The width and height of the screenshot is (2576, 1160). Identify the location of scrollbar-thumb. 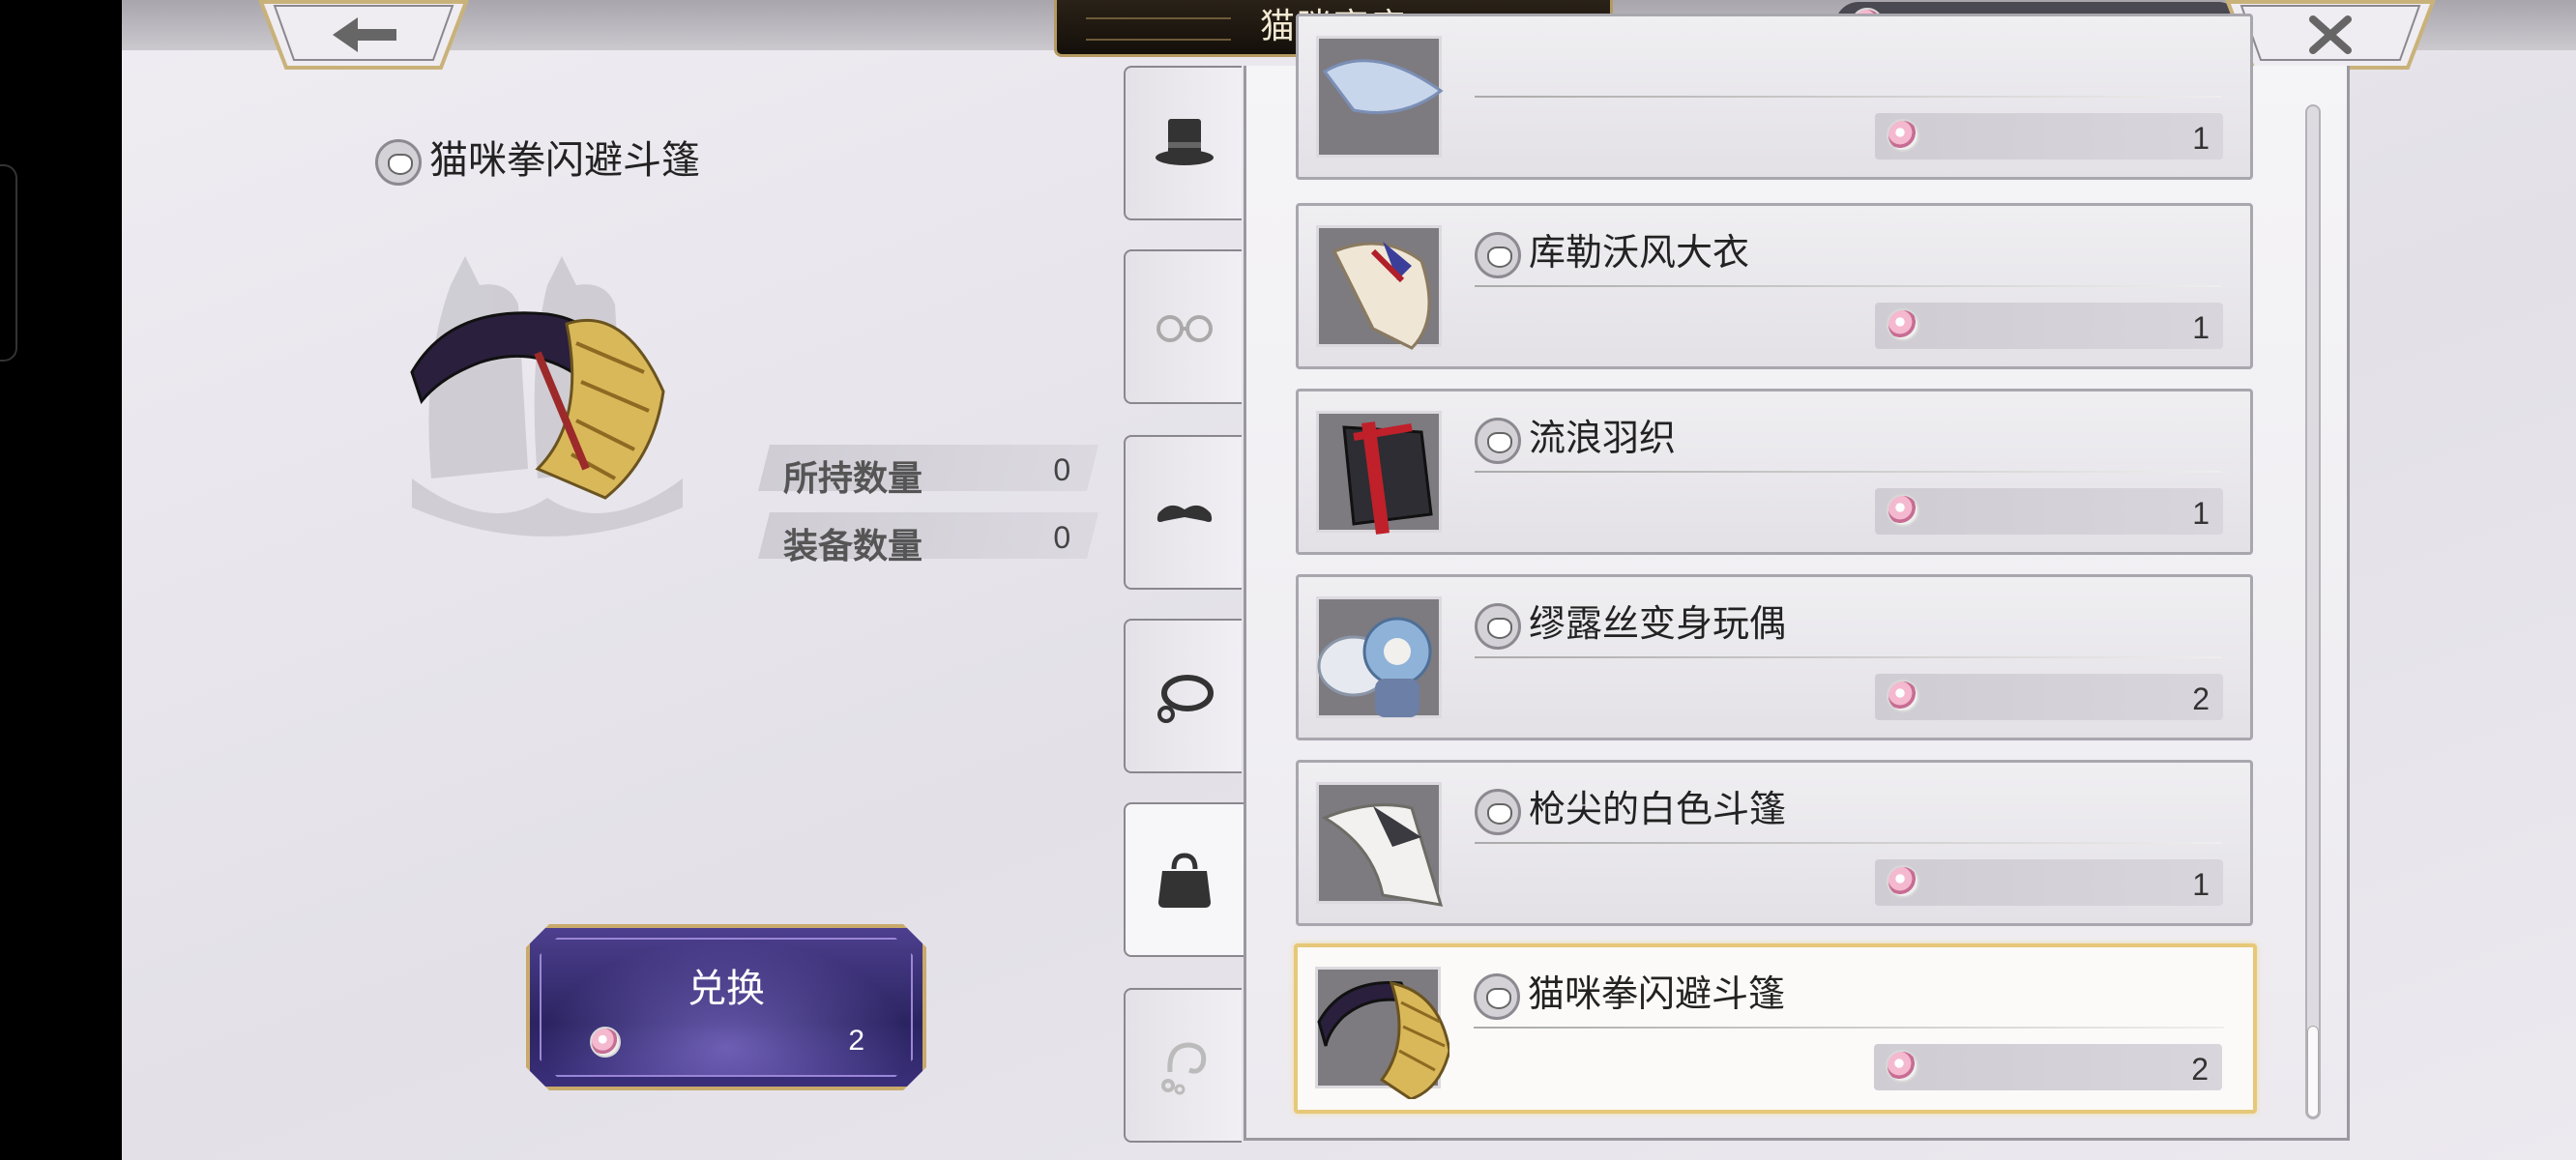
(2313, 1071).